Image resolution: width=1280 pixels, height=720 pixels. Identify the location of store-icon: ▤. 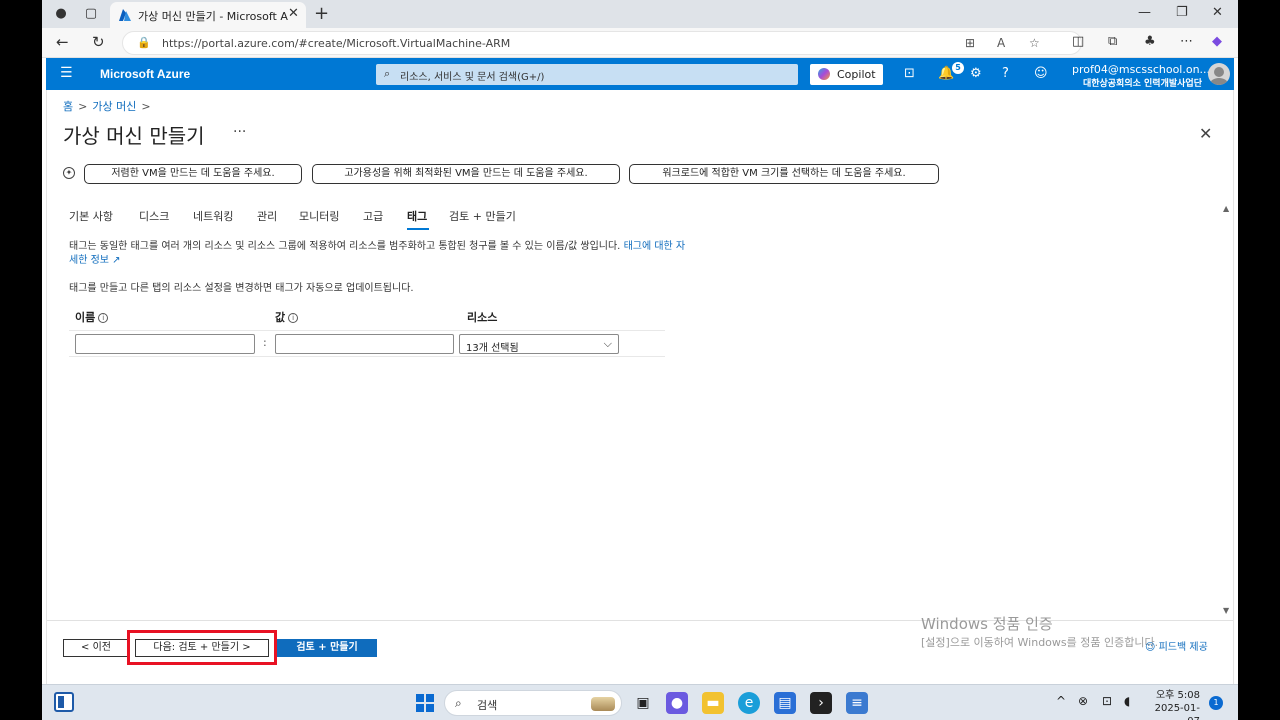
(785, 703).